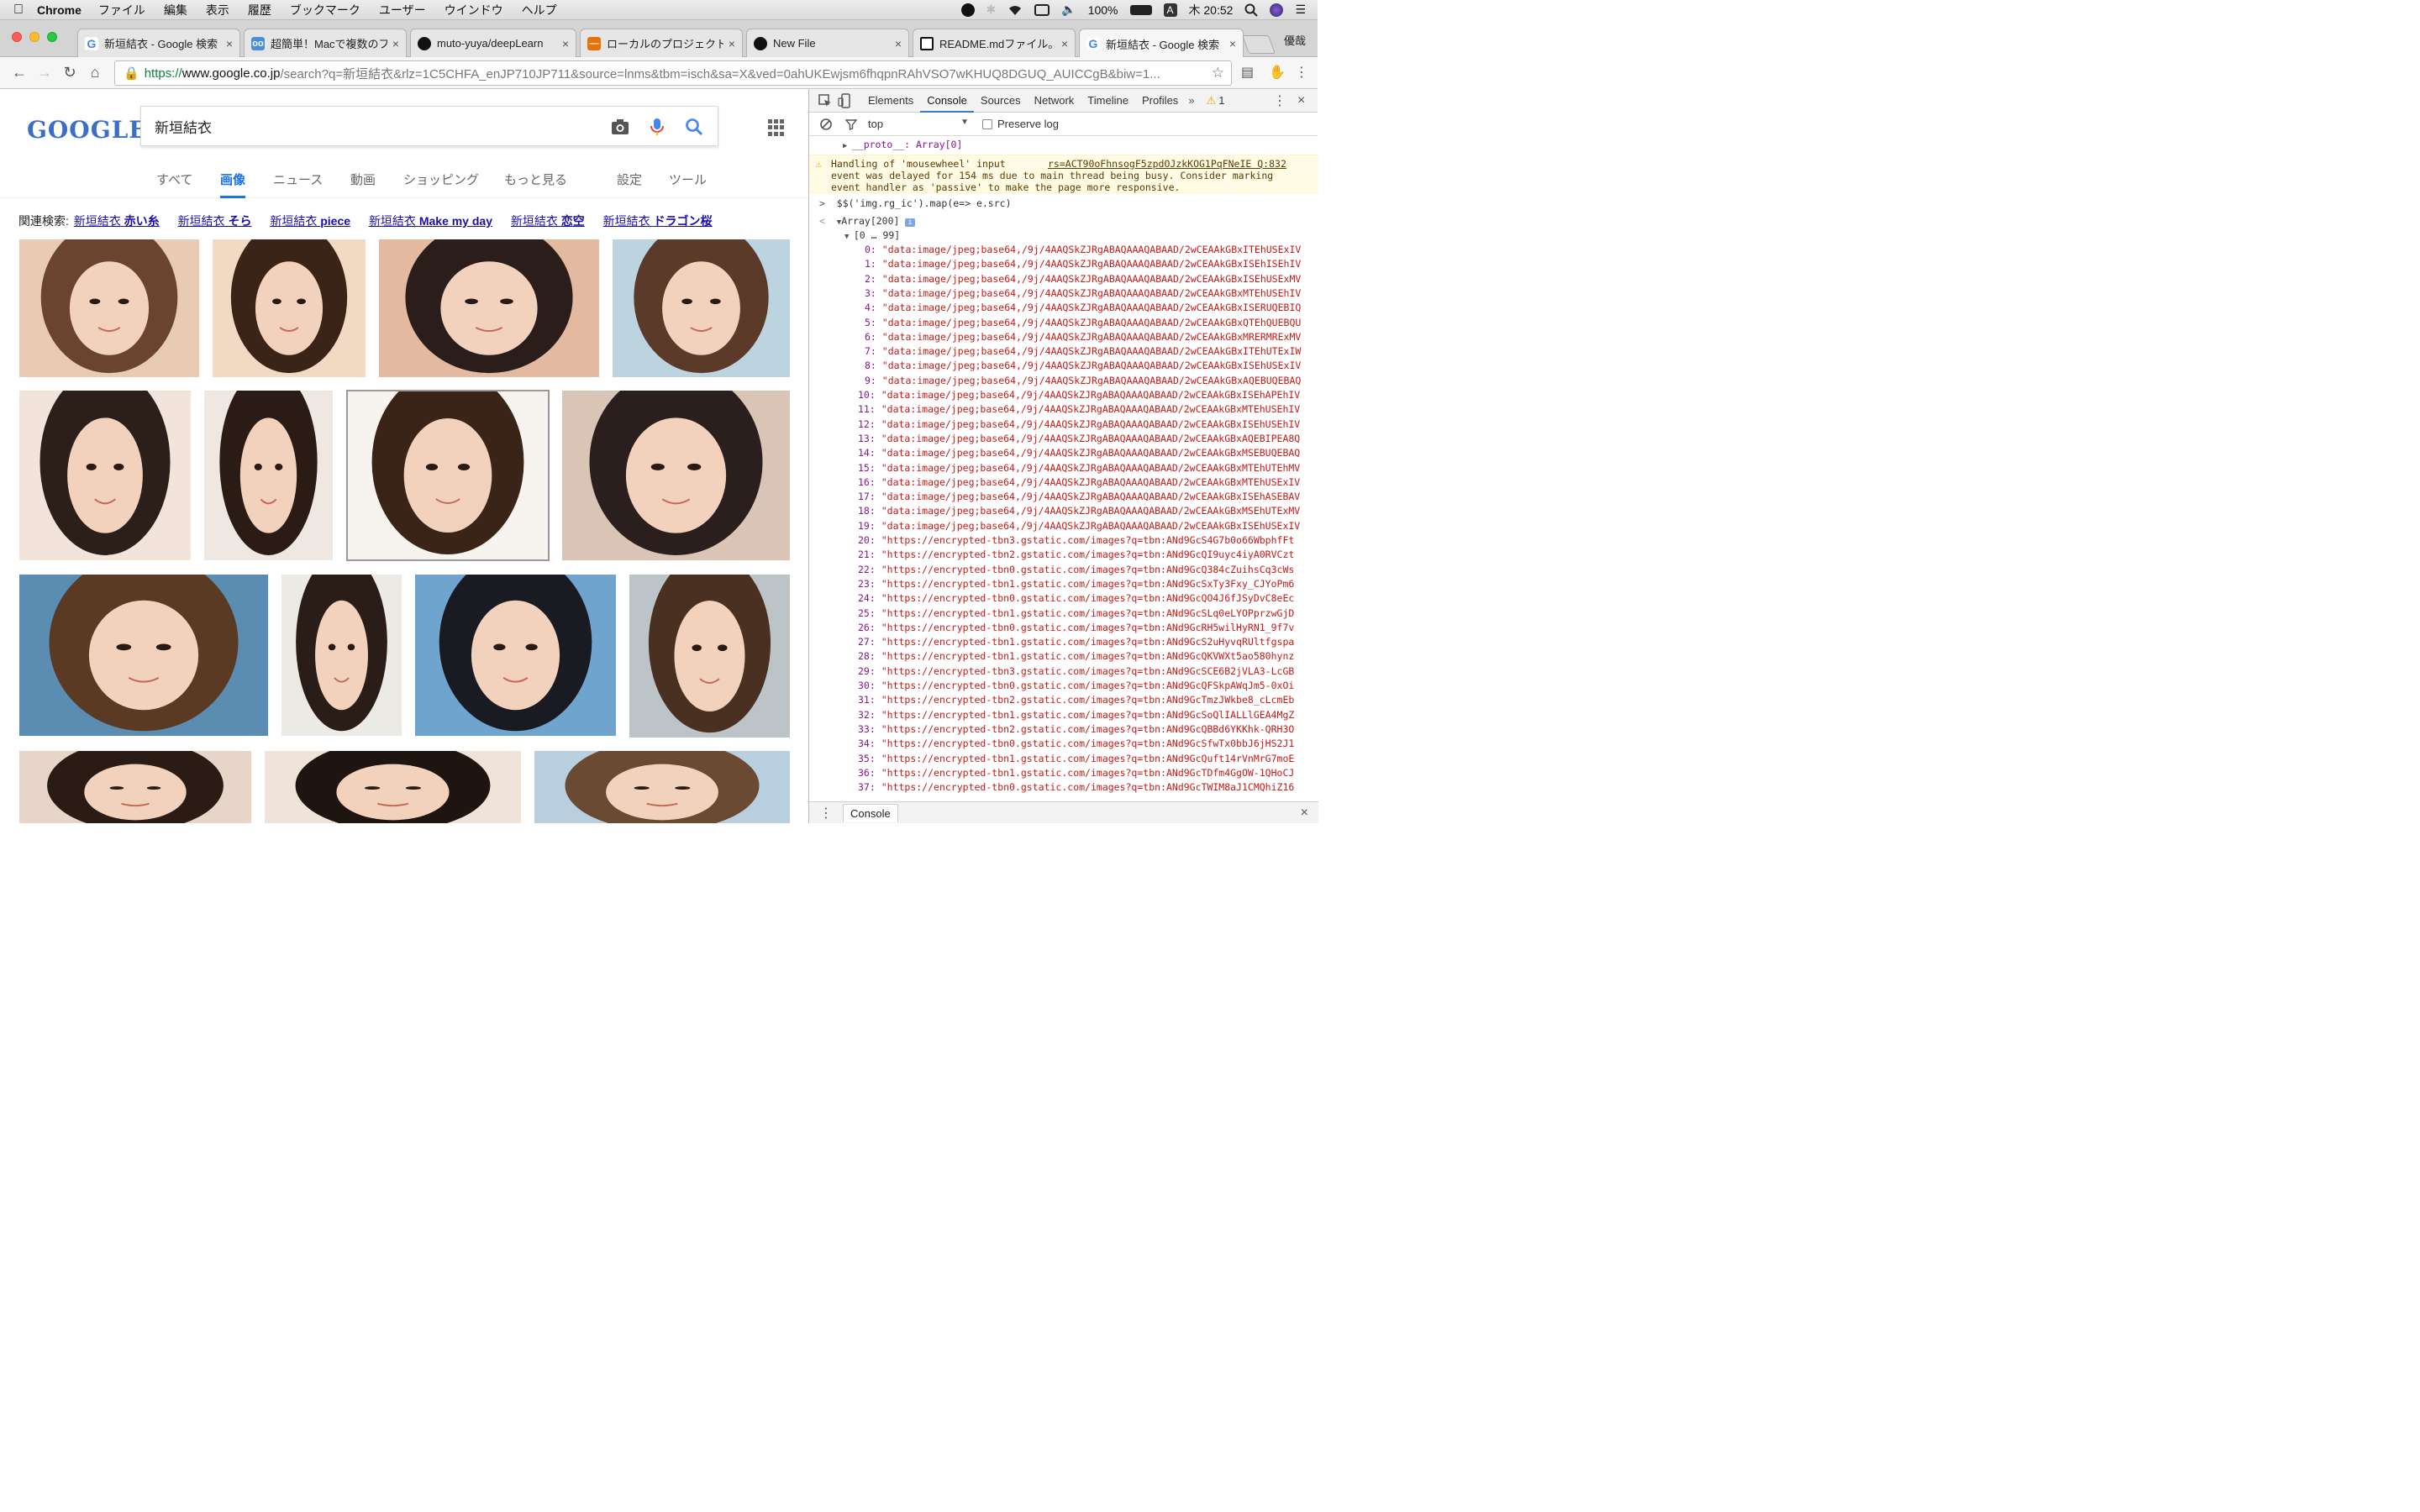 This screenshot has height=1512, width=2420. Describe the element at coordinates (688, 184) in the screenshot. I see `tab-tools: ツール` at that location.